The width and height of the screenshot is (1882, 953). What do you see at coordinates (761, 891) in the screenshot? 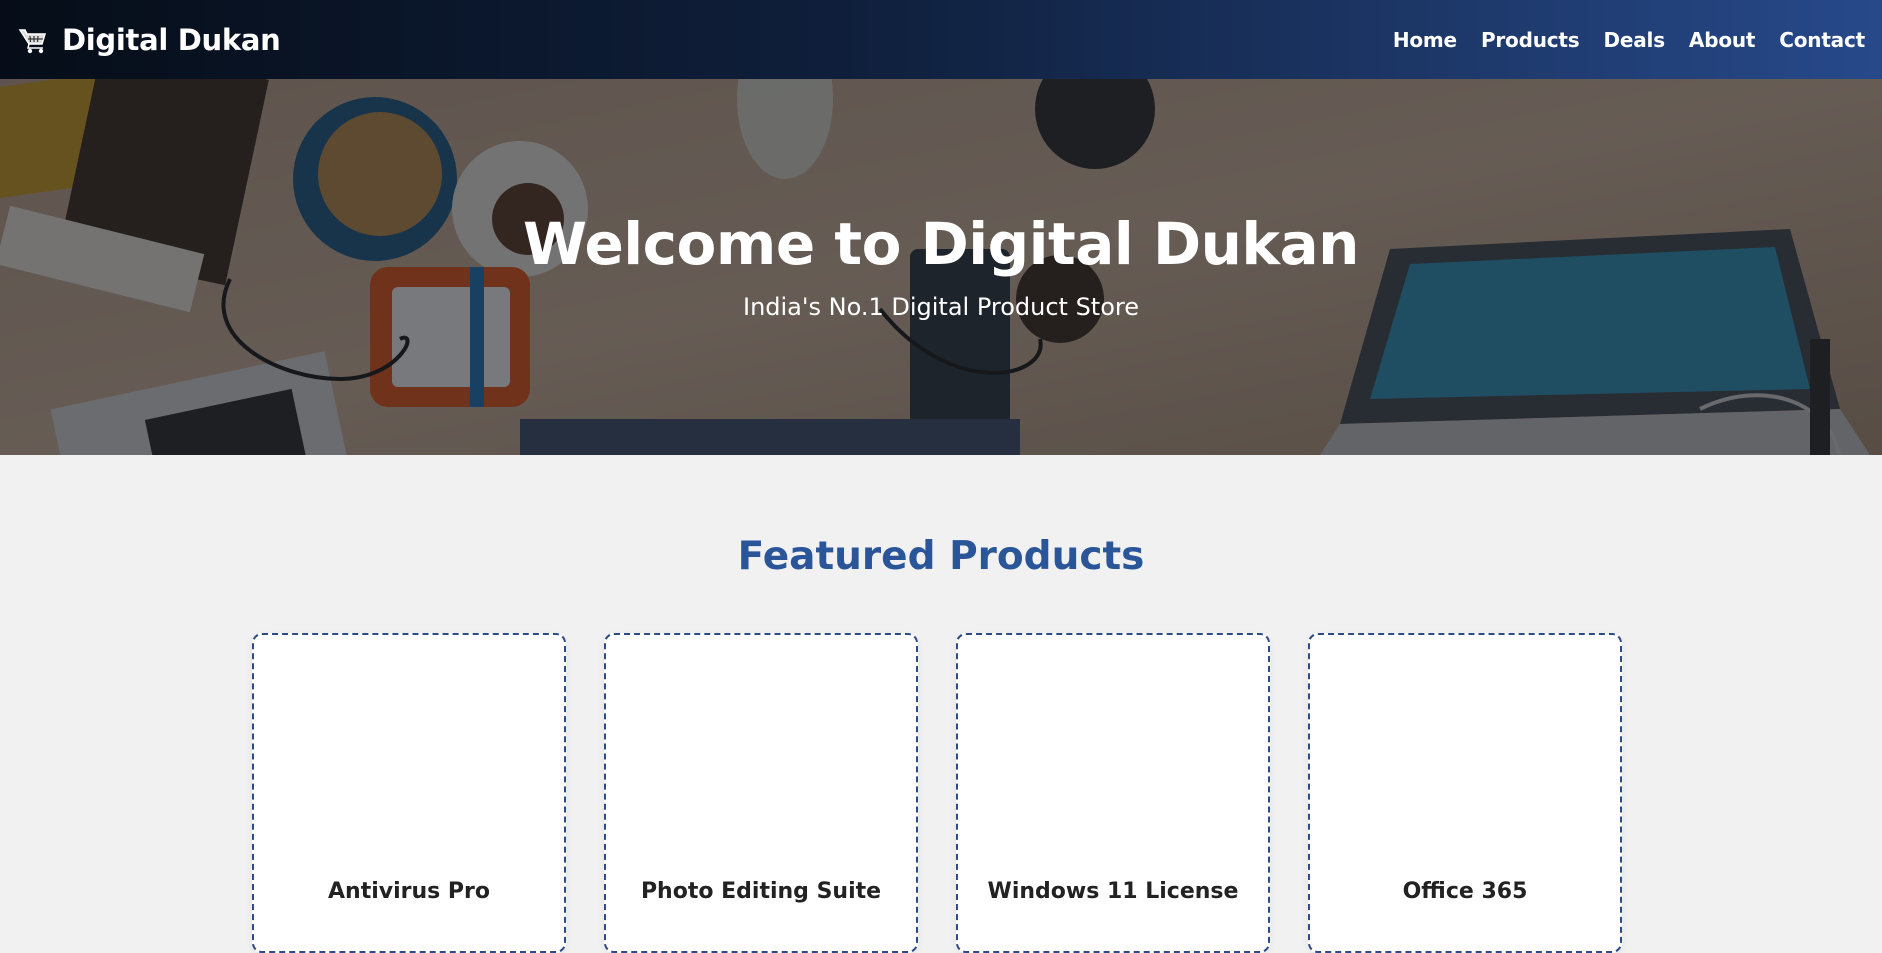
I see `product-name: Photo Editing Suite` at bounding box center [761, 891].